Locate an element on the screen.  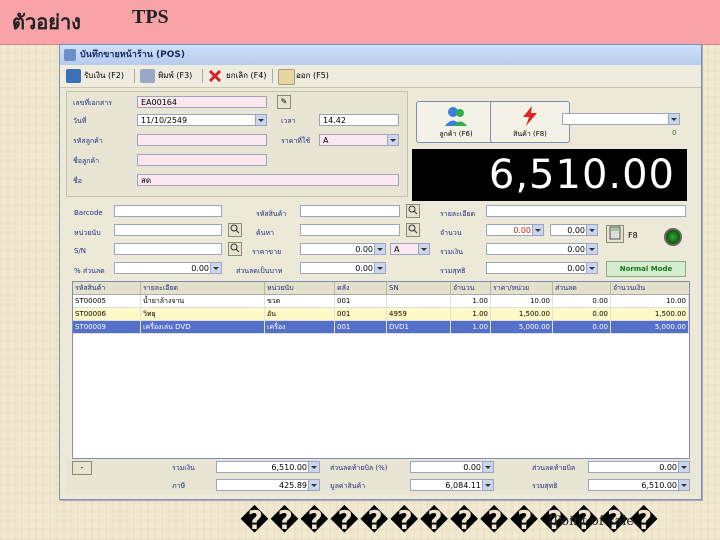
customer-name-field is located at coordinates (202, 160).